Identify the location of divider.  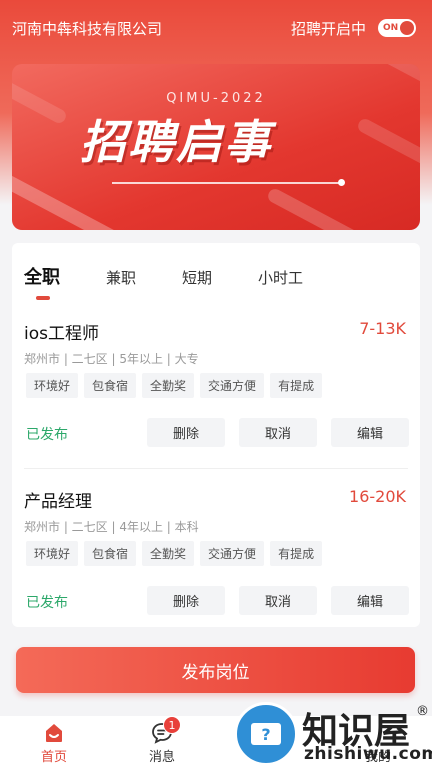
(216, 468).